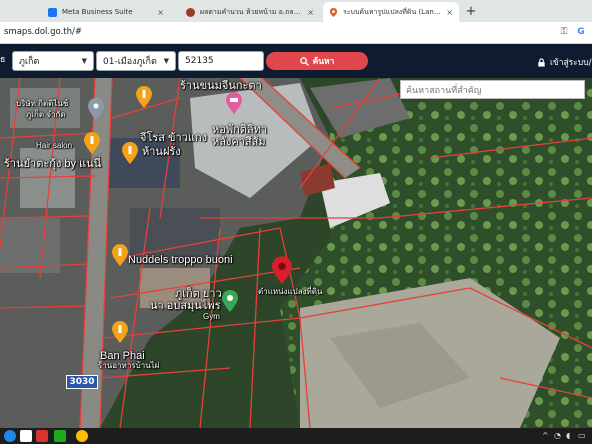 The width and height of the screenshot is (592, 444). What do you see at coordinates (52, 164) in the screenshot?
I see `map-label-yaktua: ร้านยำตะกุ้ง by แนนี่` at bounding box center [52, 164].